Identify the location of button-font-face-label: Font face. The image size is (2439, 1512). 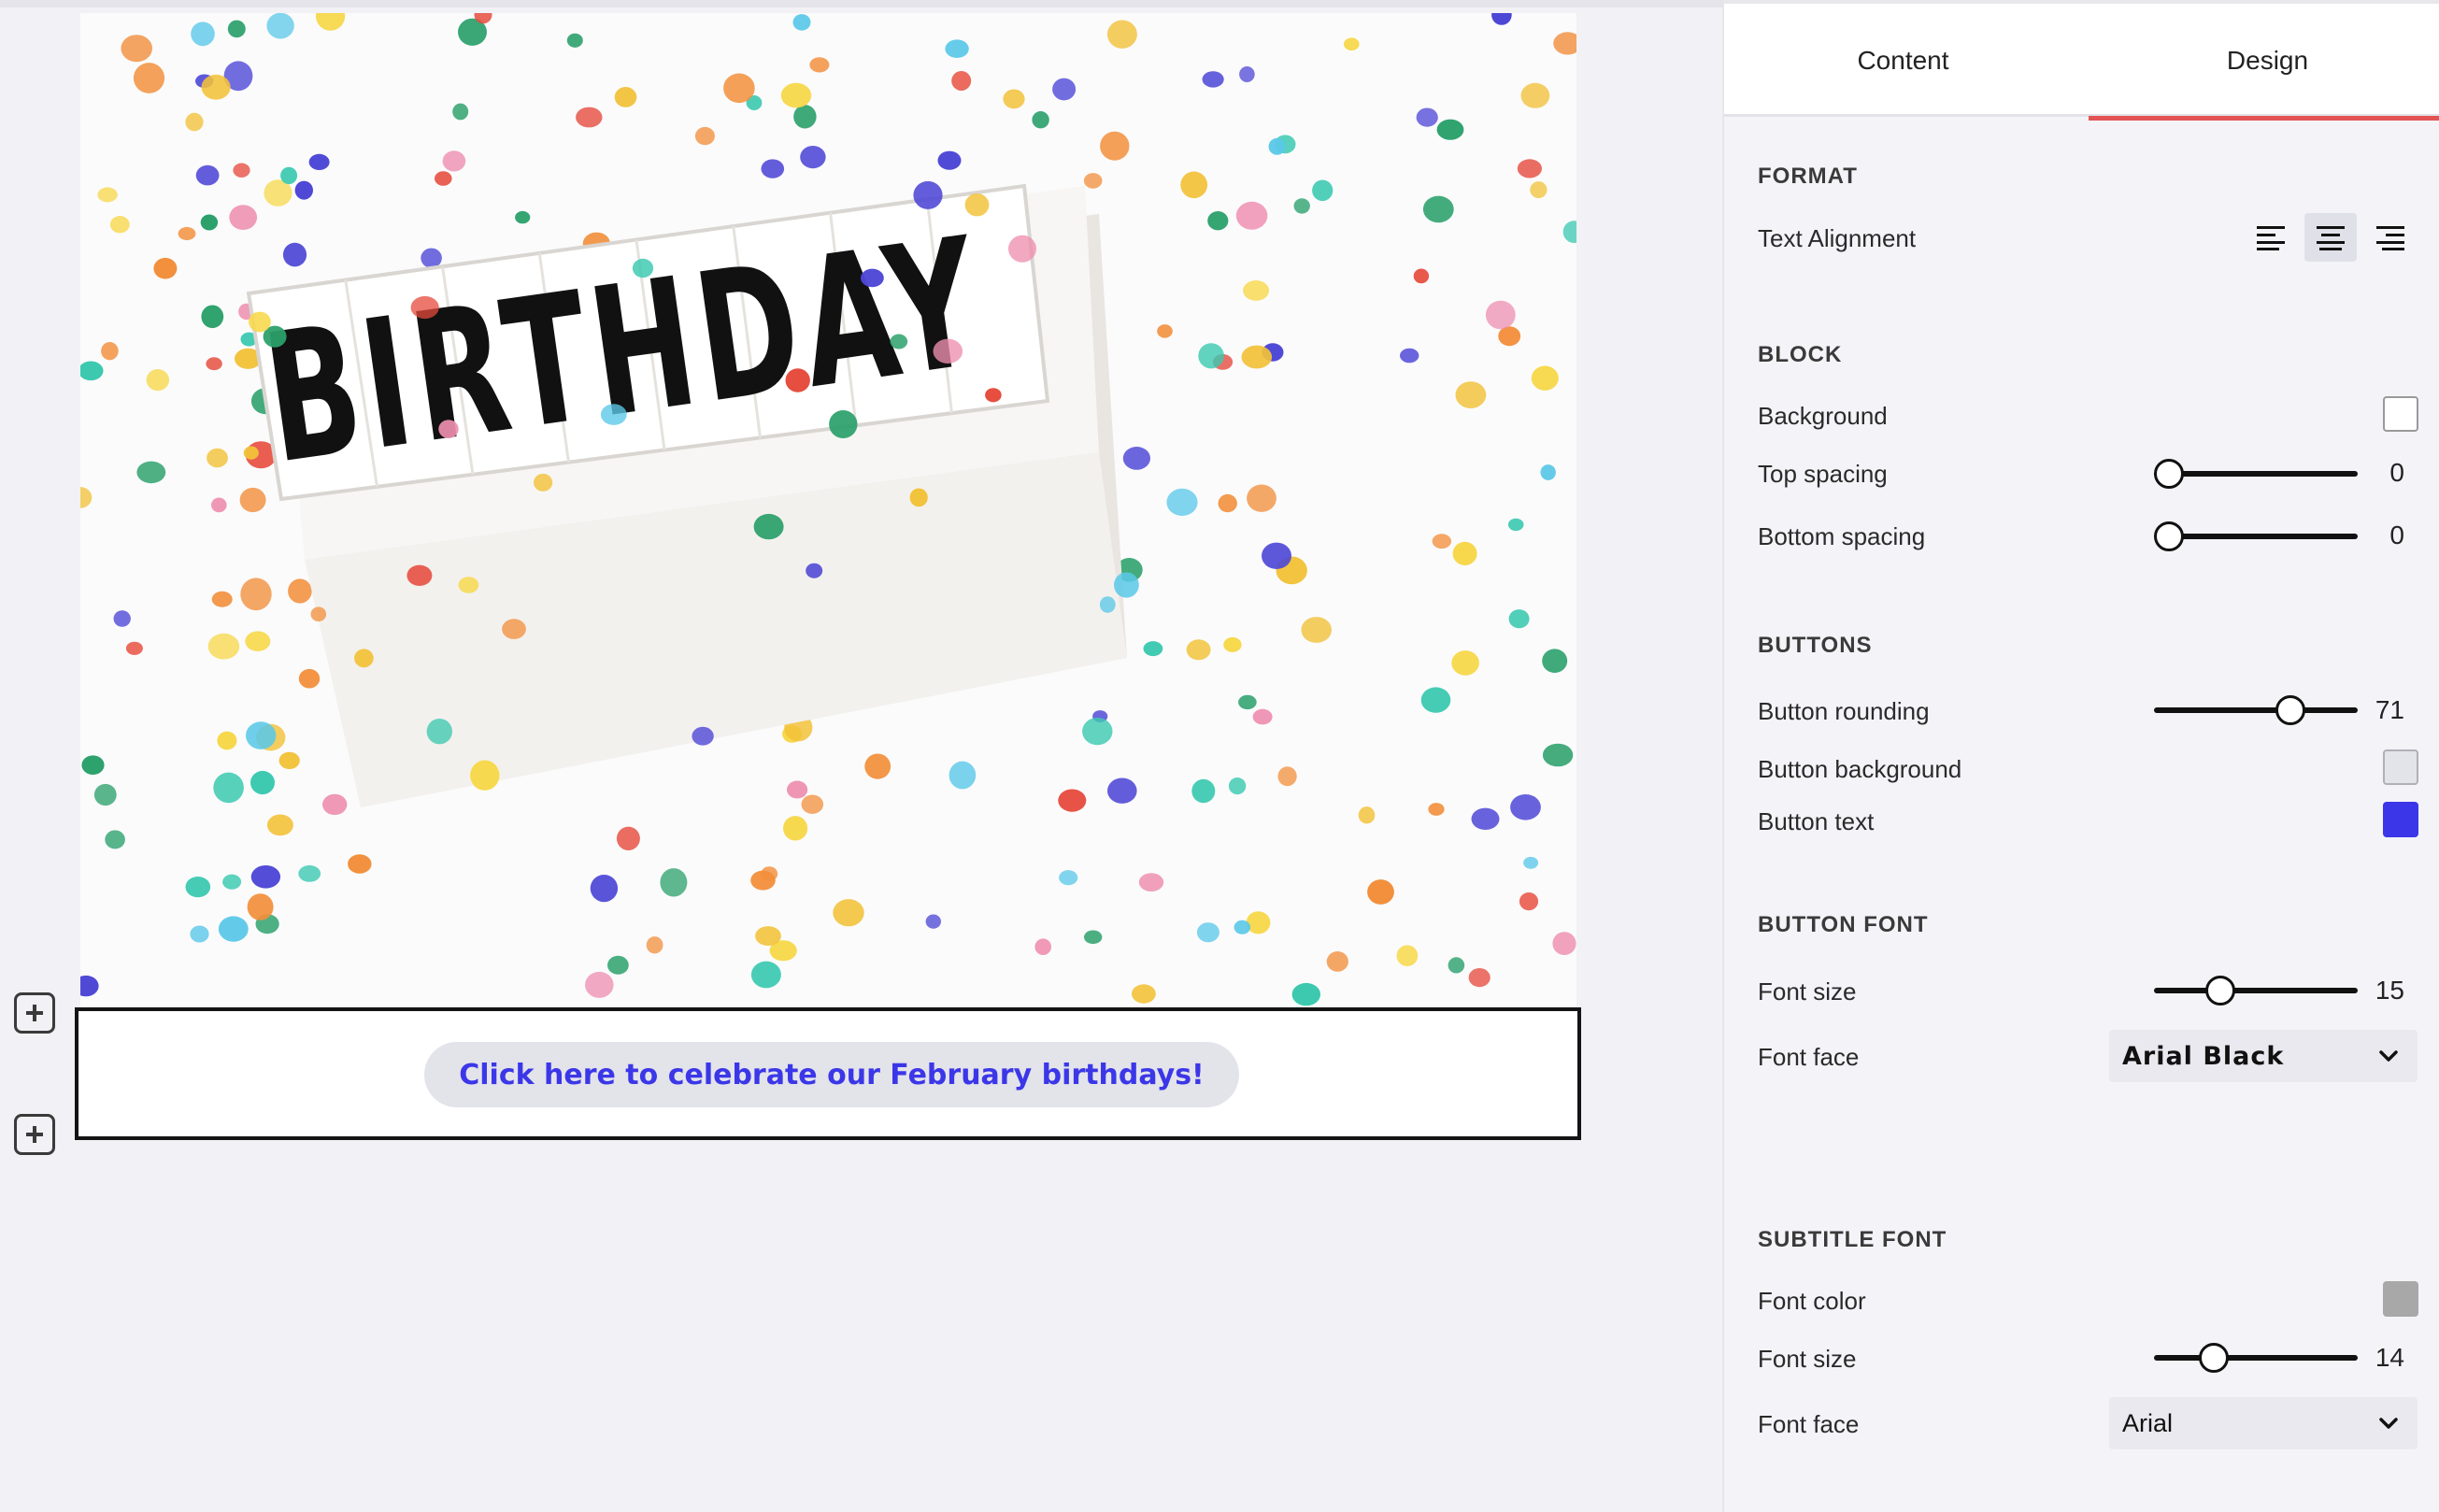
(1809, 1057).